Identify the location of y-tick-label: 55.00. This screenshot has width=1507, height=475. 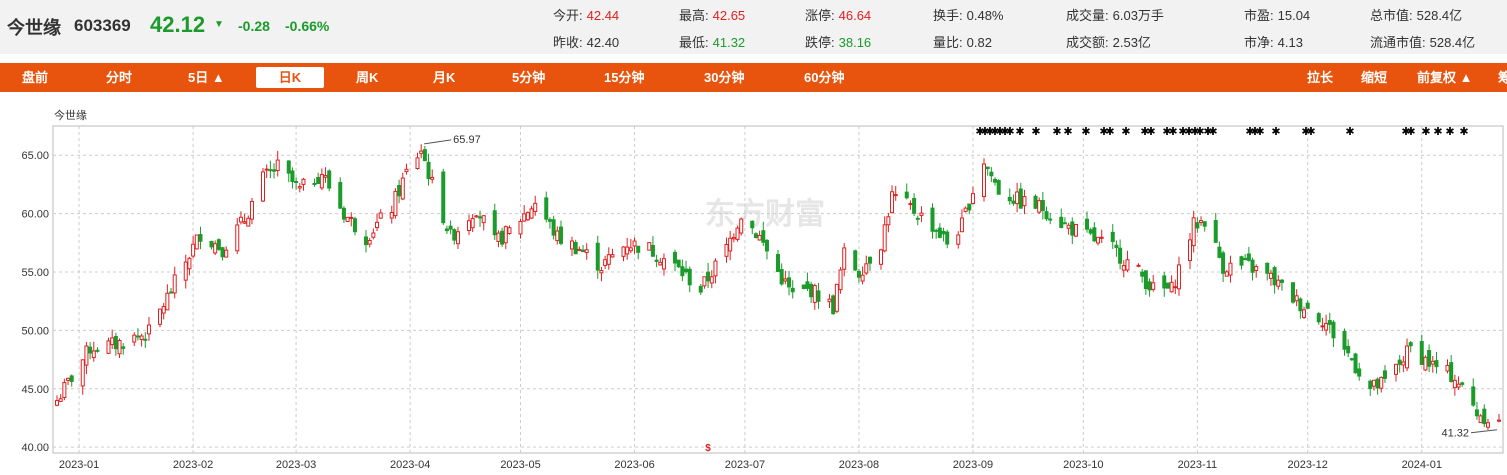
(35, 273).